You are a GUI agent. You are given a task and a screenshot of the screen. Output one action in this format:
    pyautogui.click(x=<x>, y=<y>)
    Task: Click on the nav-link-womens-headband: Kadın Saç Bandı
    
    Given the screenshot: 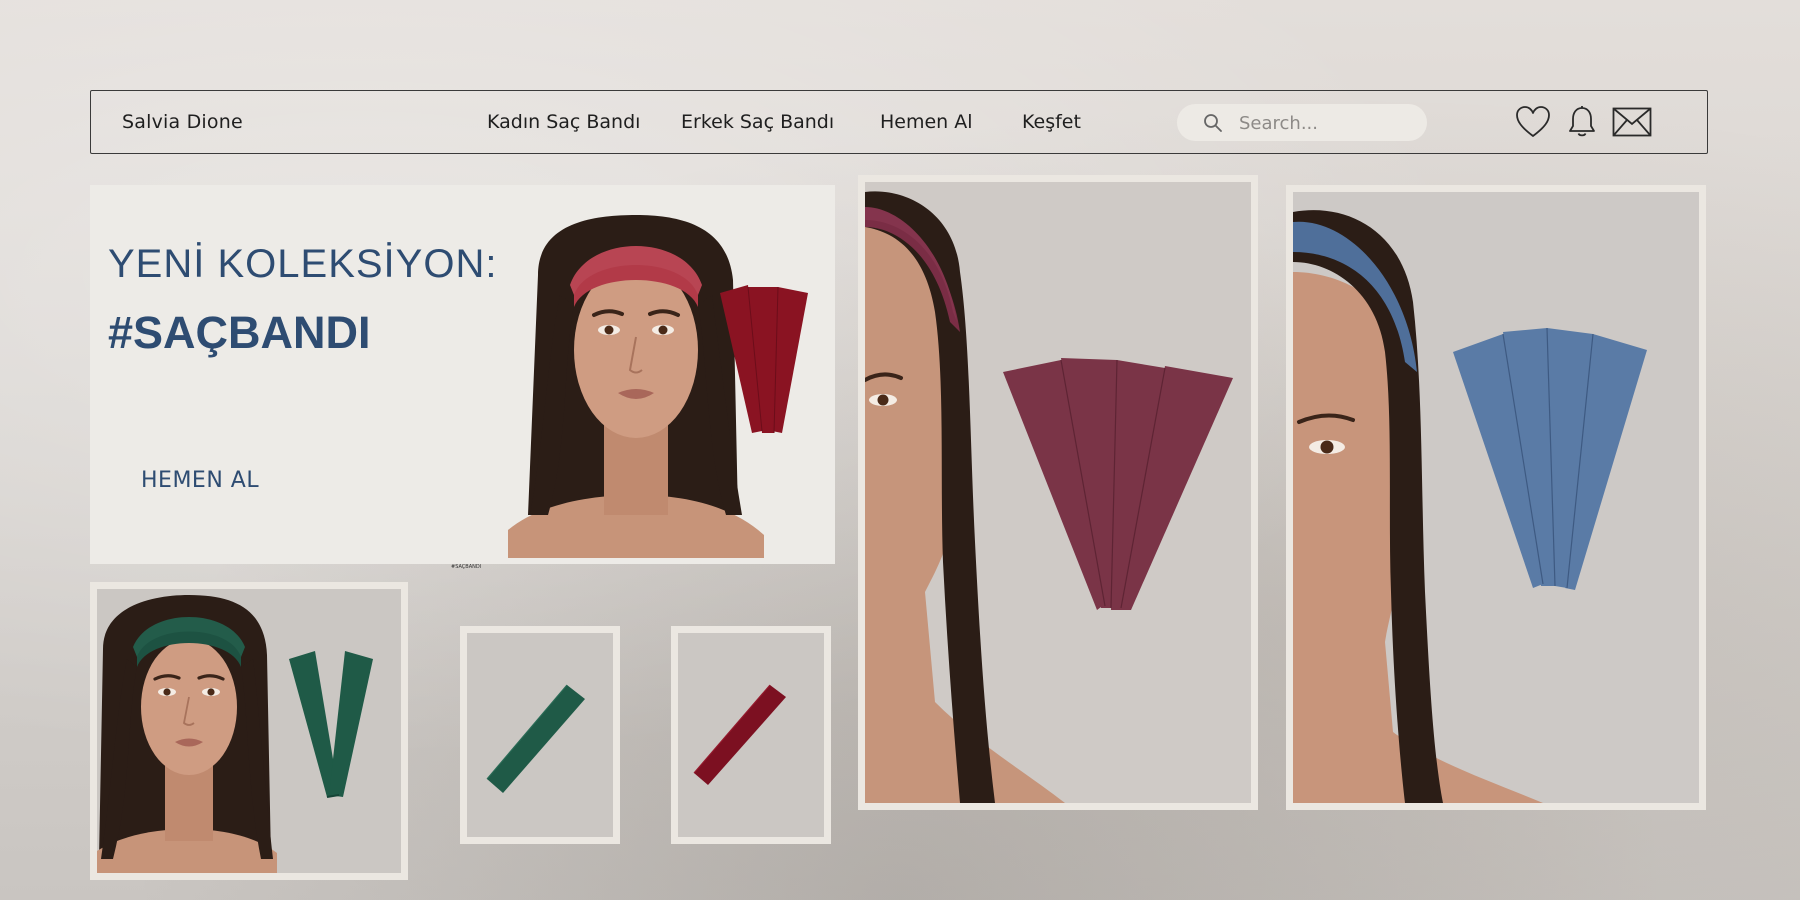 What is the action you would take?
    pyautogui.click(x=563, y=122)
    